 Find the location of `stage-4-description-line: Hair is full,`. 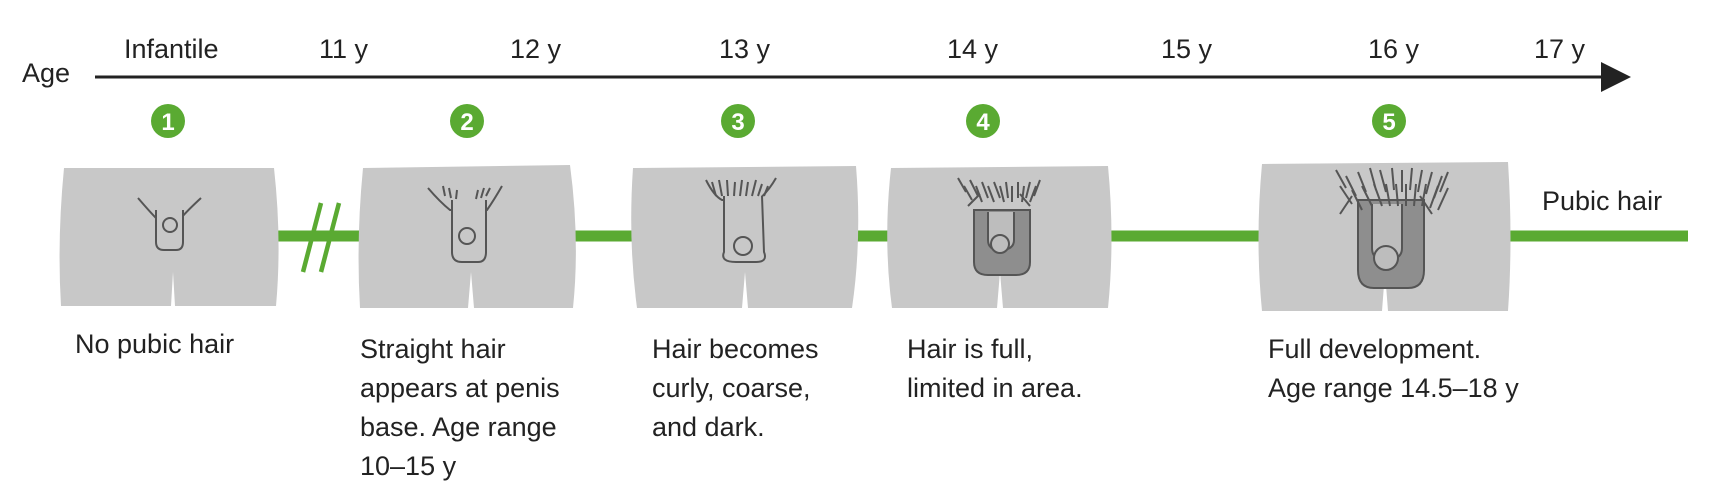

stage-4-description-line: Hair is full, is located at coordinates (970, 349).